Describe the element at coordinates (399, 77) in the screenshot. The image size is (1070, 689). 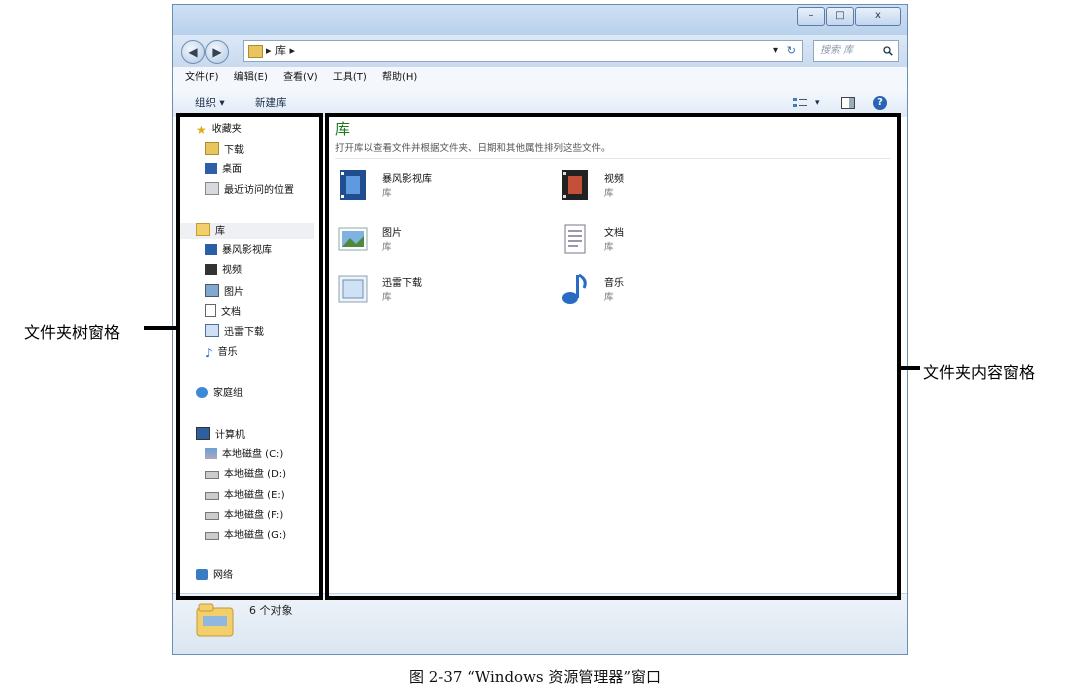
I see `menu-help: 帮助(H)` at that location.